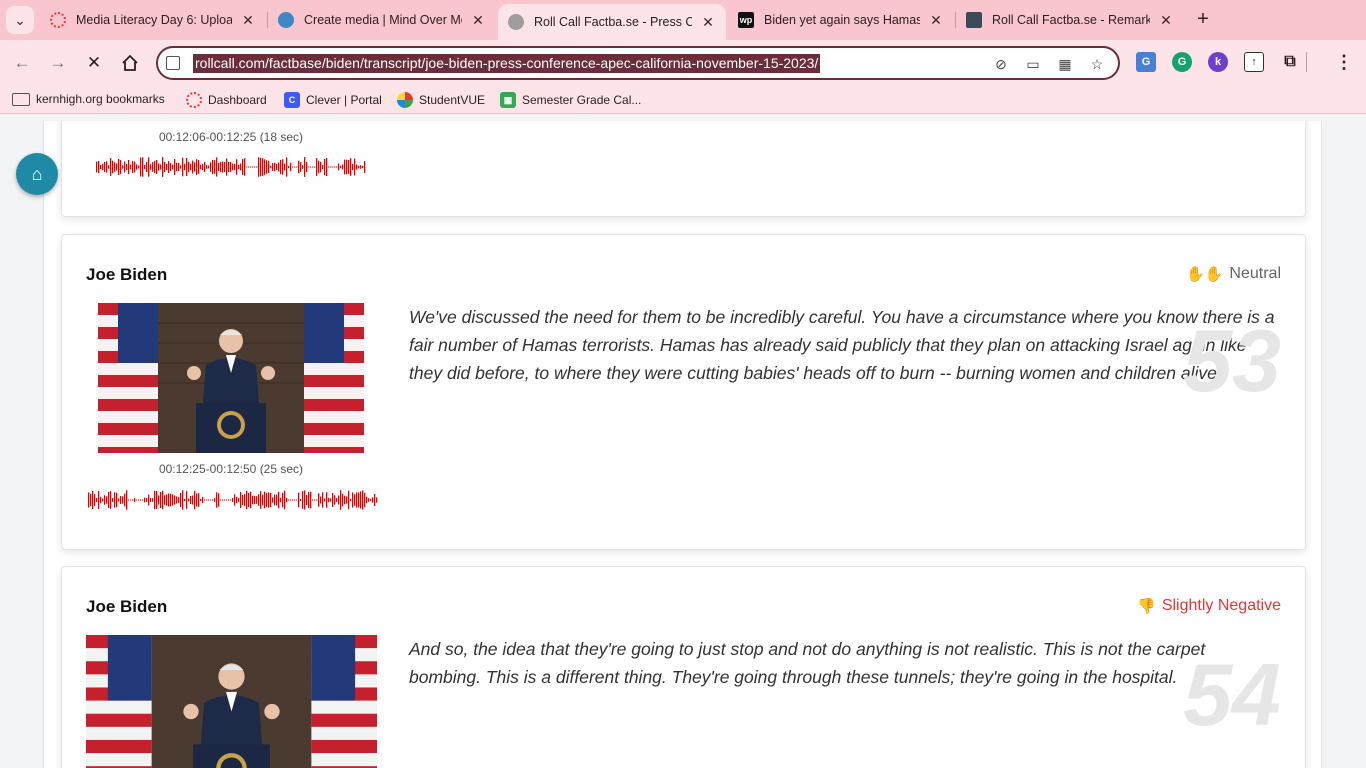 The image size is (1366, 768). What do you see at coordinates (173, 63) in the screenshot?
I see `site-info-icon` at bounding box center [173, 63].